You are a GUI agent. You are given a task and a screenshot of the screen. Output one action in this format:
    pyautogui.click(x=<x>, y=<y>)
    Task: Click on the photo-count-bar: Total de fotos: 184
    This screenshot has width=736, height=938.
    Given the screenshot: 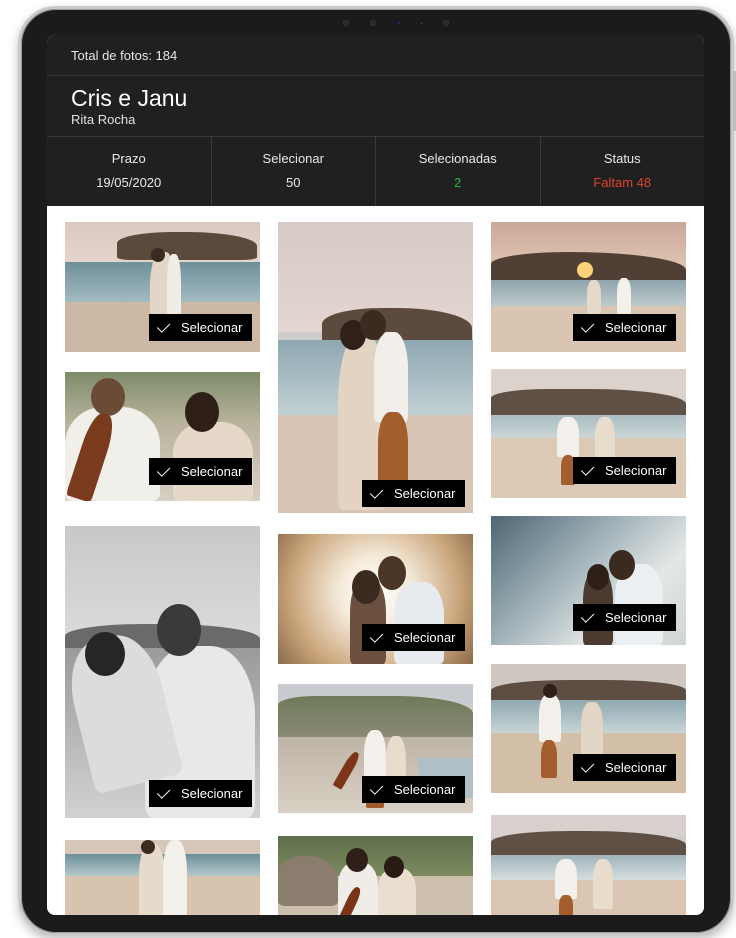 What is the action you would take?
    pyautogui.click(x=375, y=55)
    